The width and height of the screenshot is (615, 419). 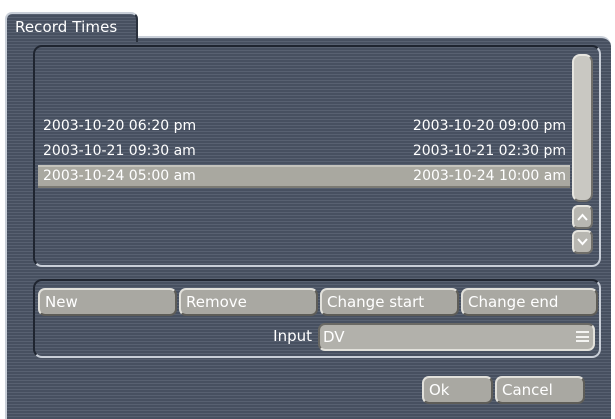 I want to click on input-select: DV, so click(x=456, y=337).